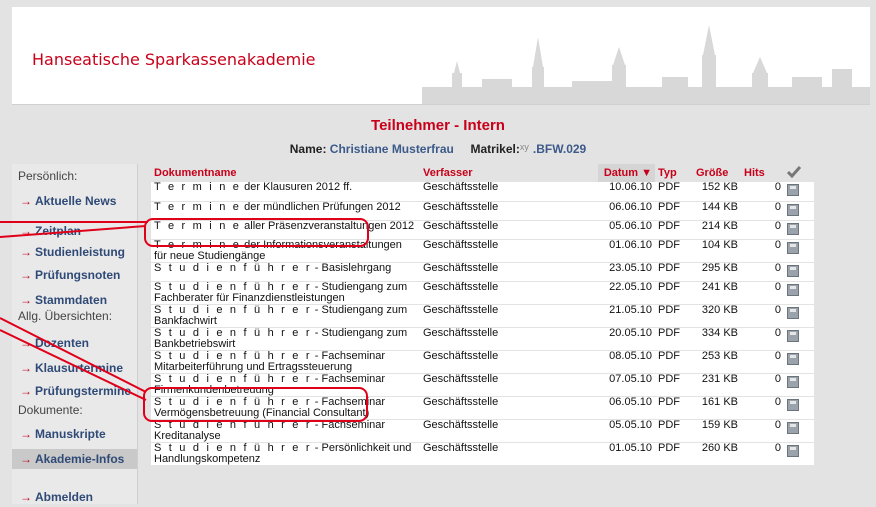  I want to click on col-header-groesse: Größe, so click(717, 173).